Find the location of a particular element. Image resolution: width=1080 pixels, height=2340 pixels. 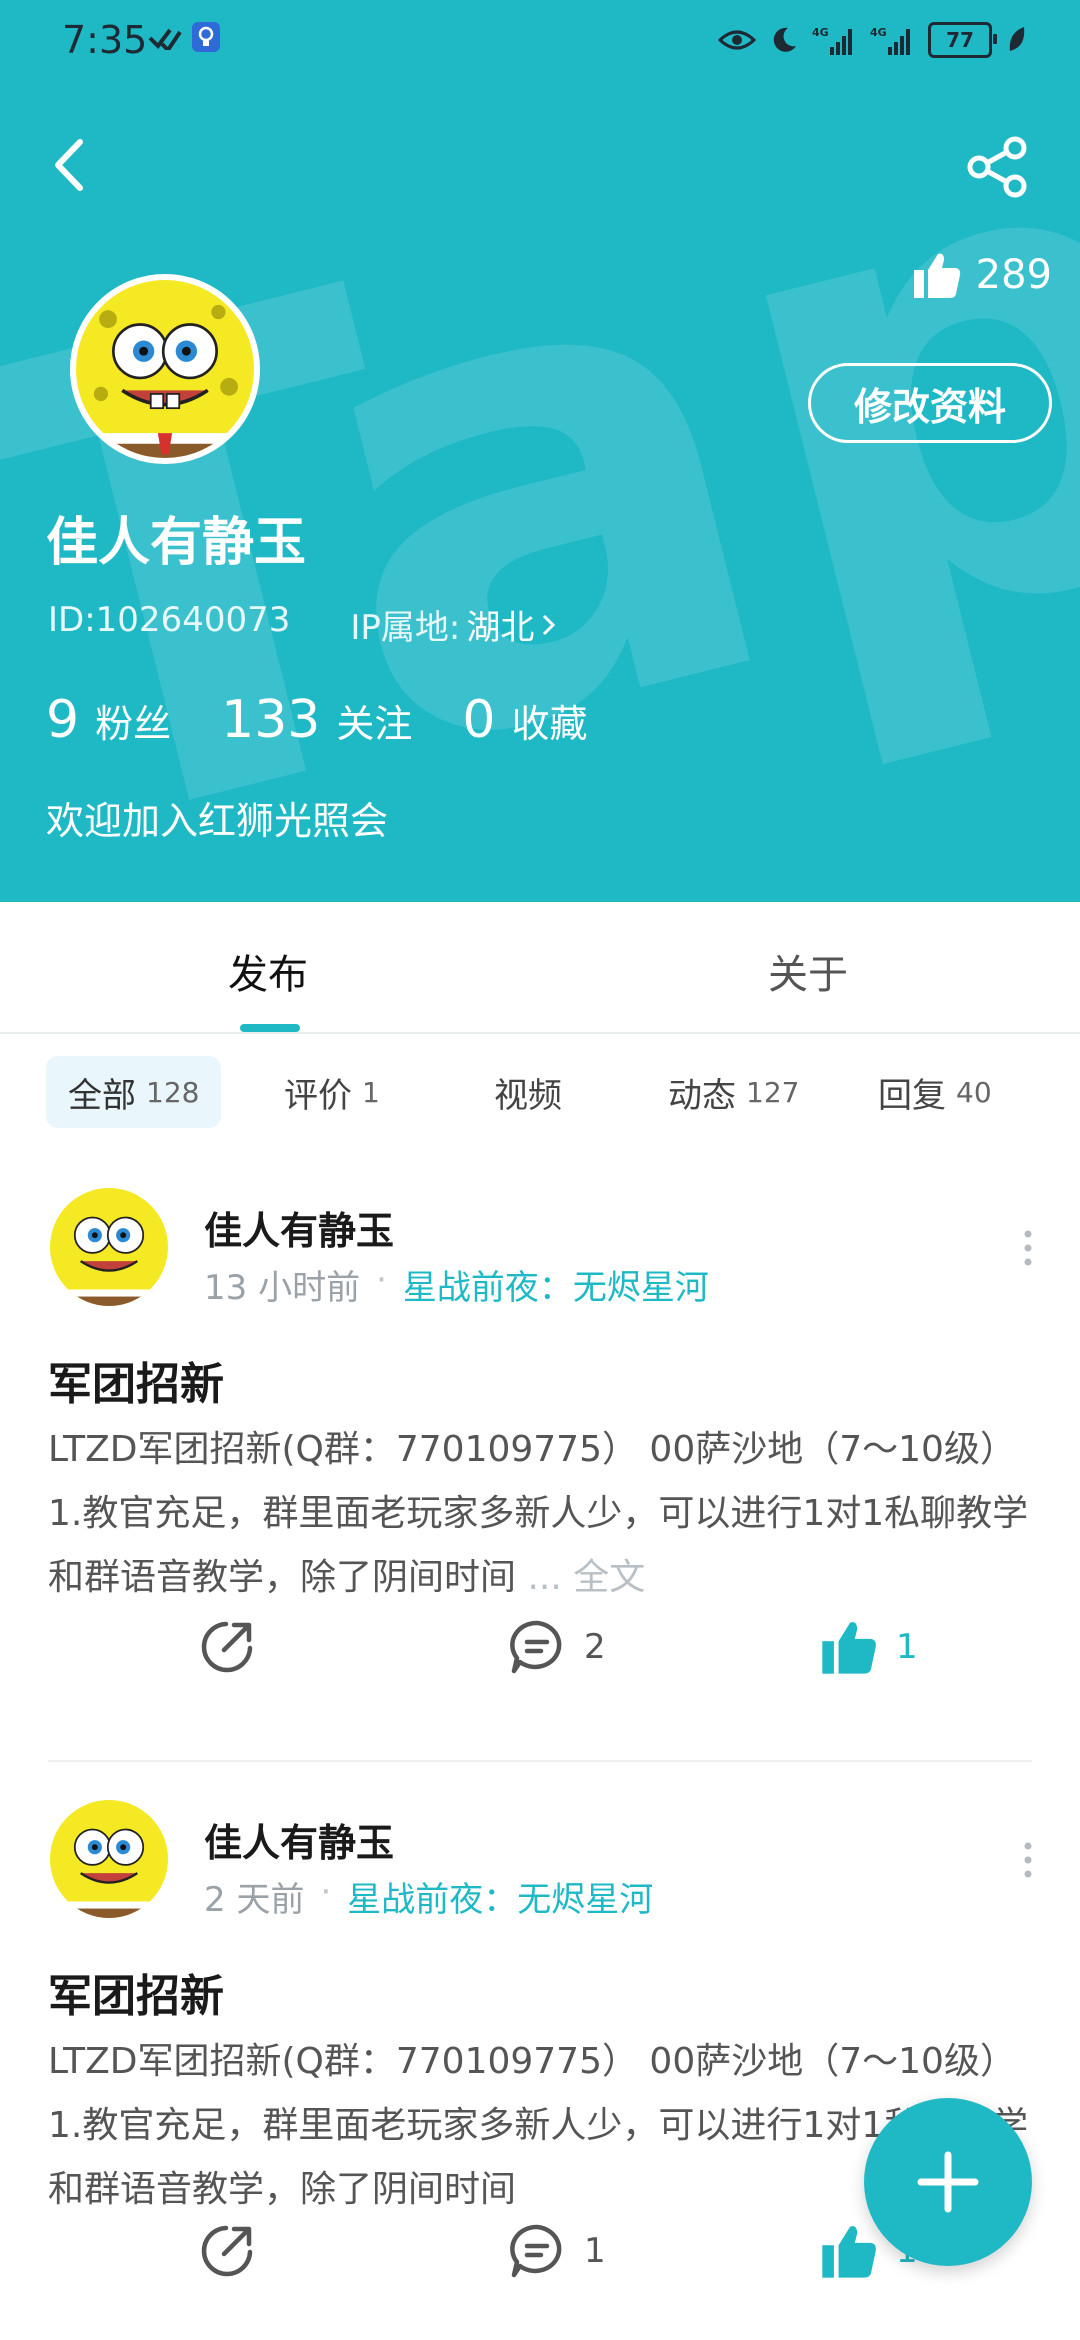

create-post-button is located at coordinates (948, 2182).